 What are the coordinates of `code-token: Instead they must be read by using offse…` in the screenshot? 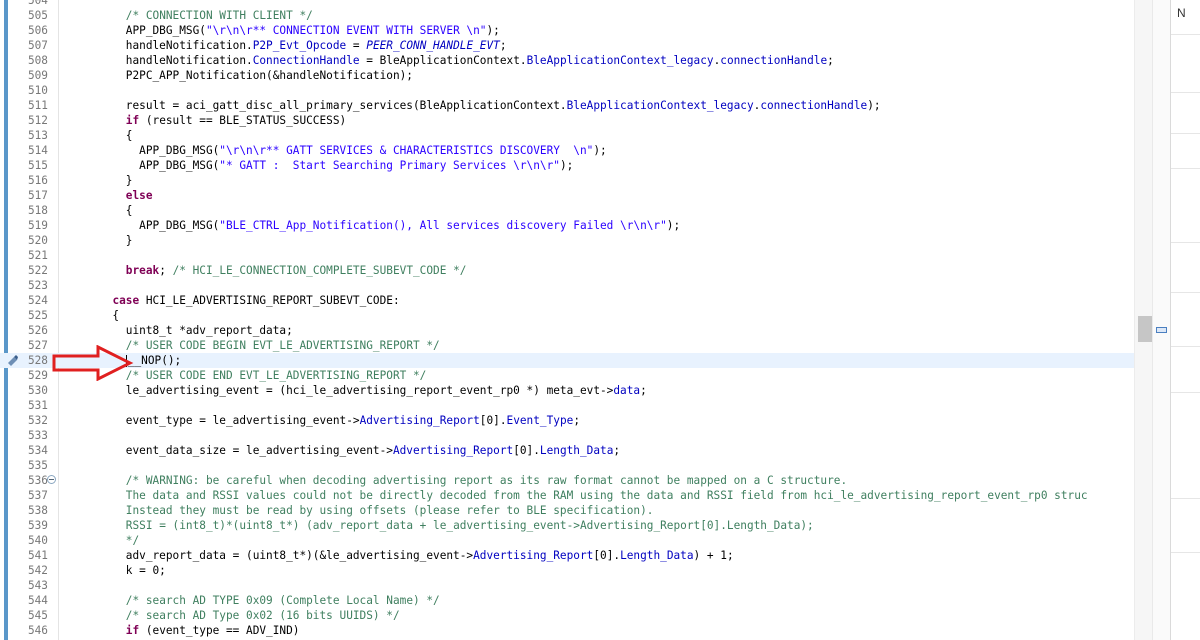 It's located at (389, 510).